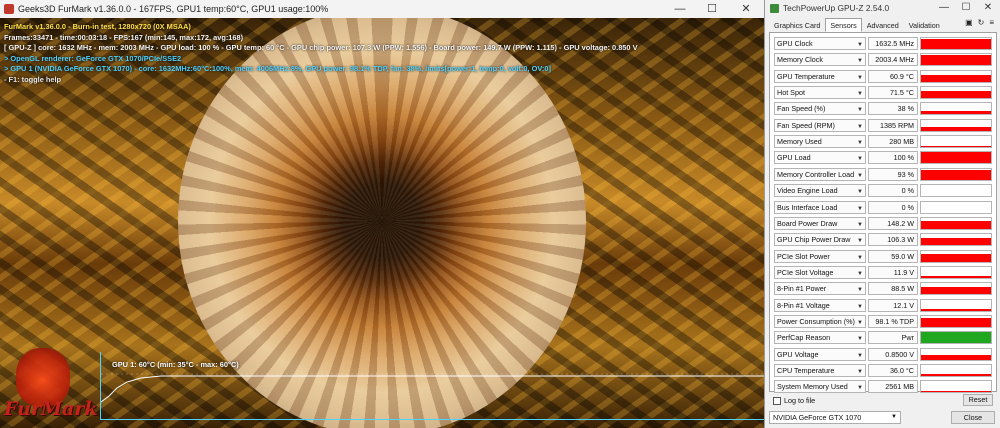 The height and width of the screenshot is (428, 1000). Describe the element at coordinates (820, 109) in the screenshot. I see `sensor-name-dropdown: Fan Speed (%) ▼` at that location.